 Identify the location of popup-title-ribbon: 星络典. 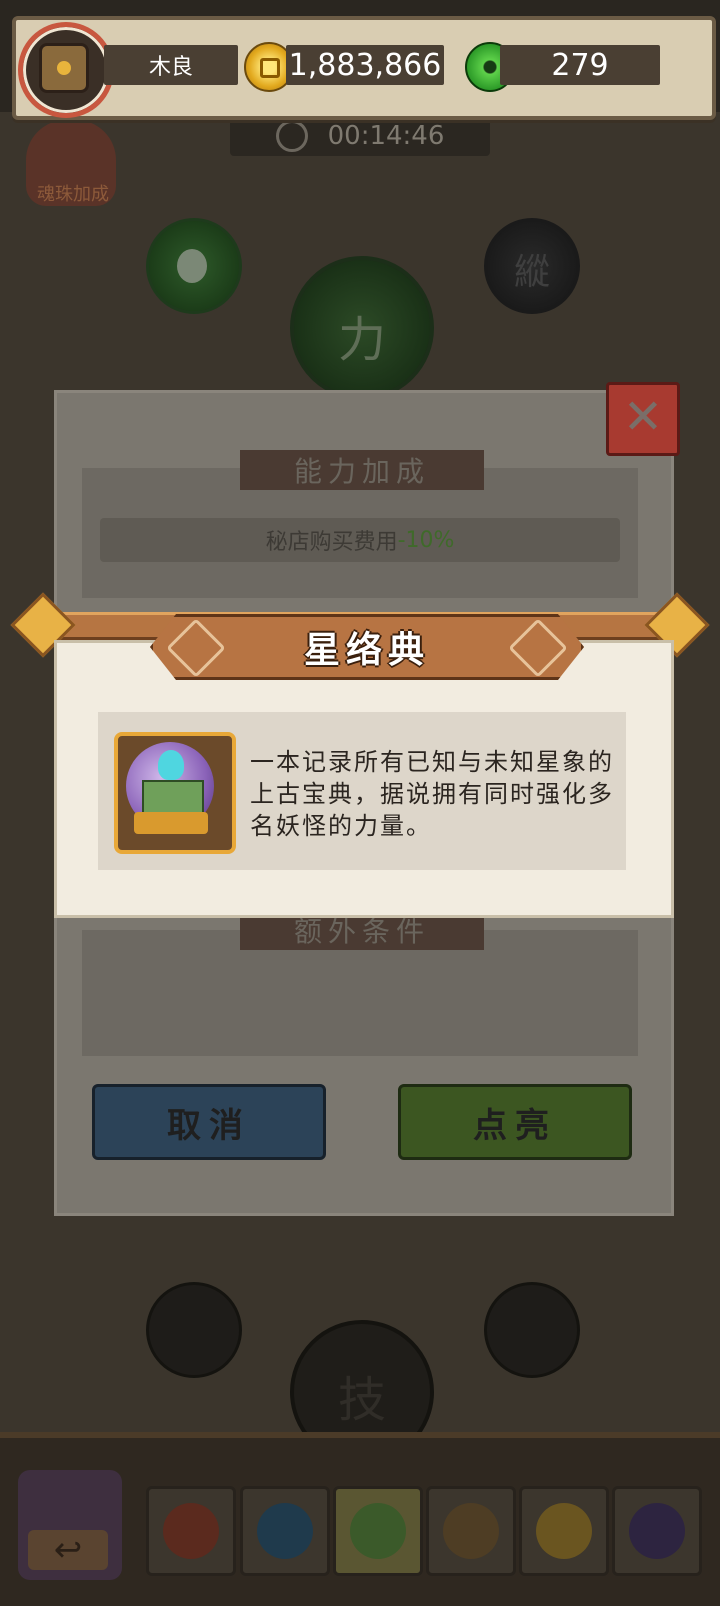
(367, 647).